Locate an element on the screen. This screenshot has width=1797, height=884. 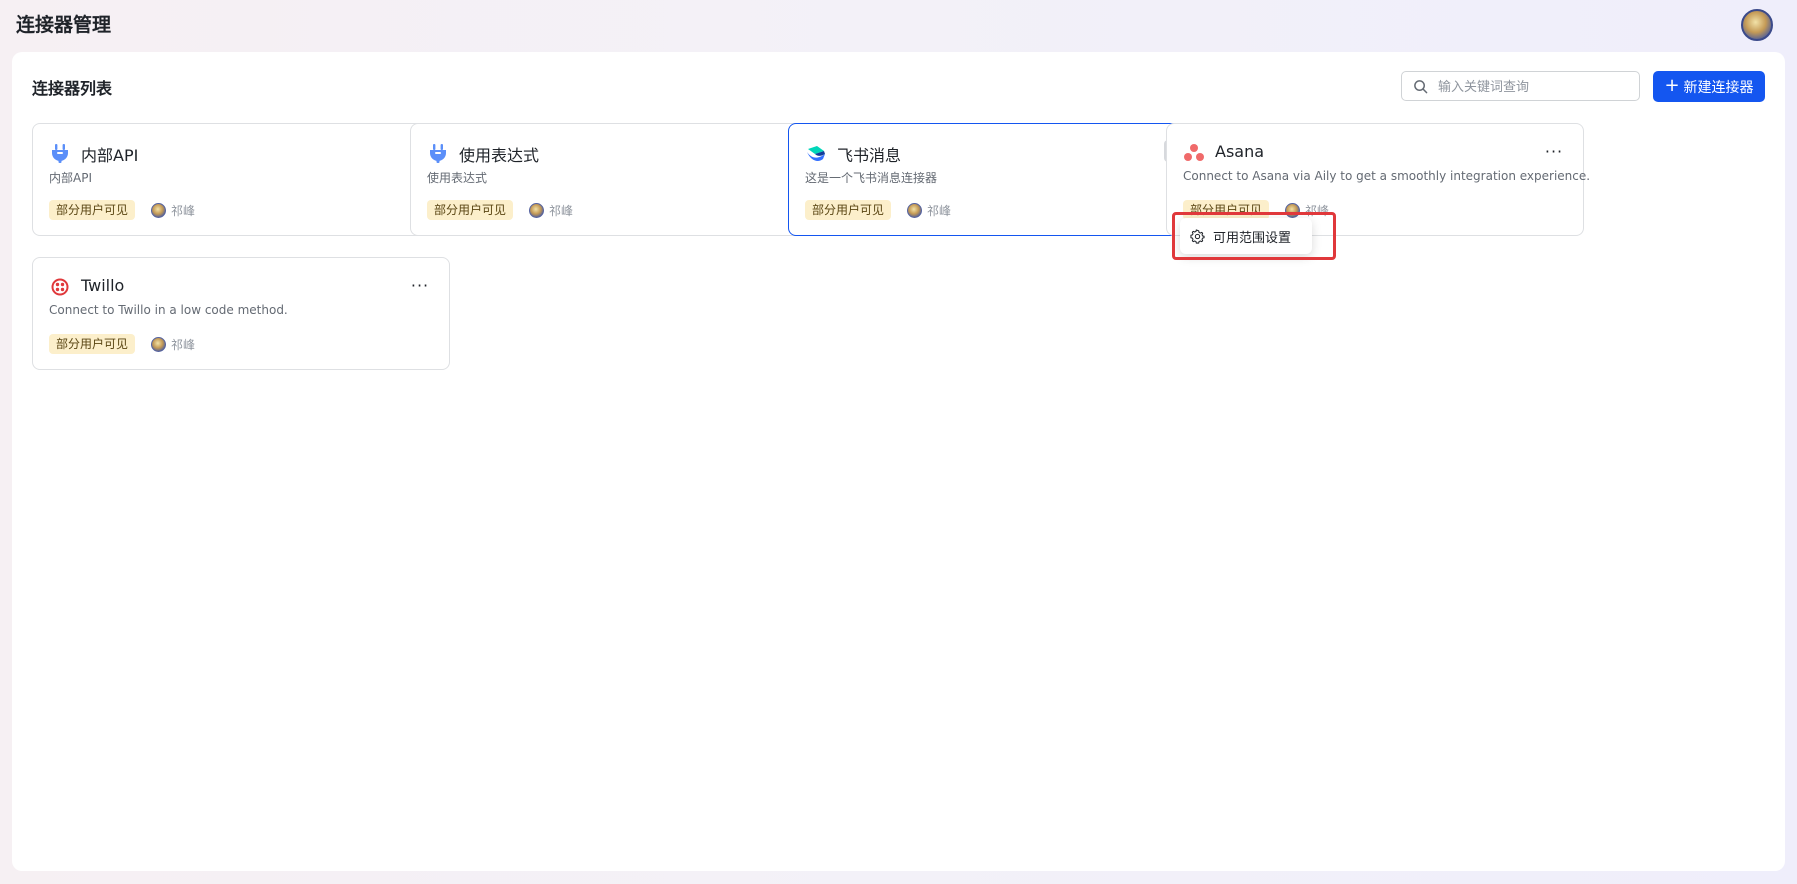
scope-settings-label: 可用范围设置 is located at coordinates (1252, 238).